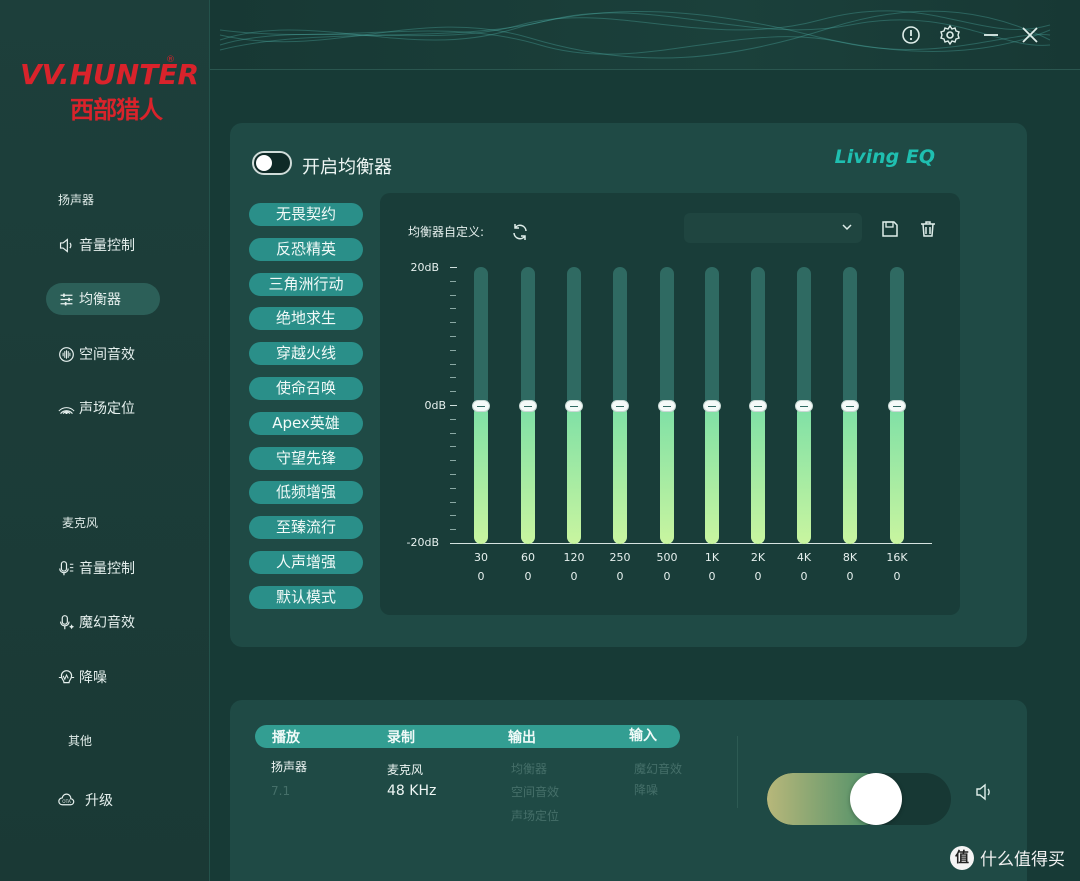 The height and width of the screenshot is (881, 1080). Describe the element at coordinates (306, 319) in the screenshot. I see `preset-button: 绝地求生` at that location.